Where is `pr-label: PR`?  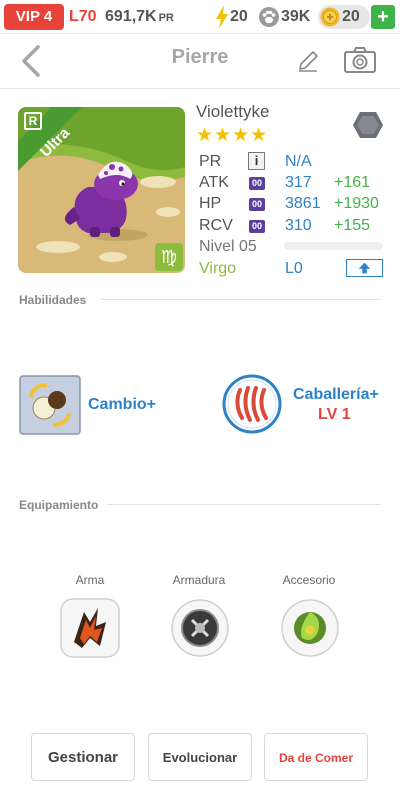 pr-label: PR is located at coordinates (210, 161).